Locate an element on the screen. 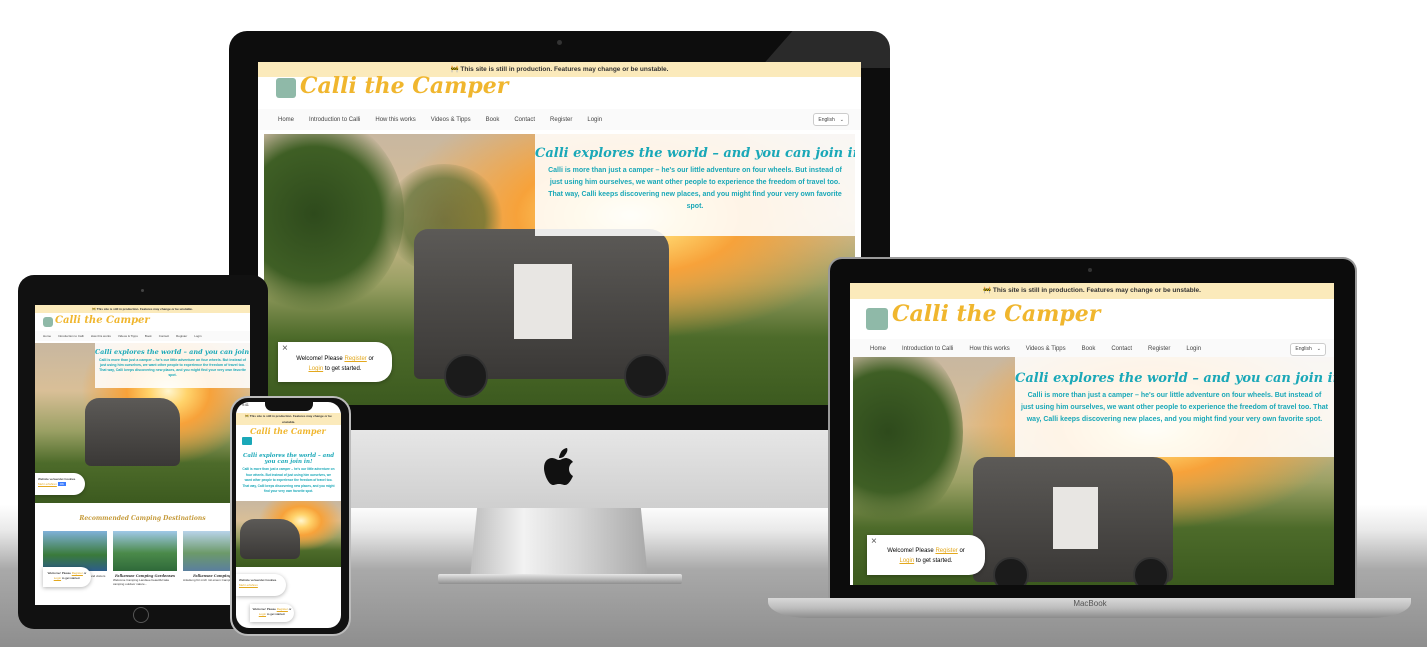  imac-camera is located at coordinates (559, 42).